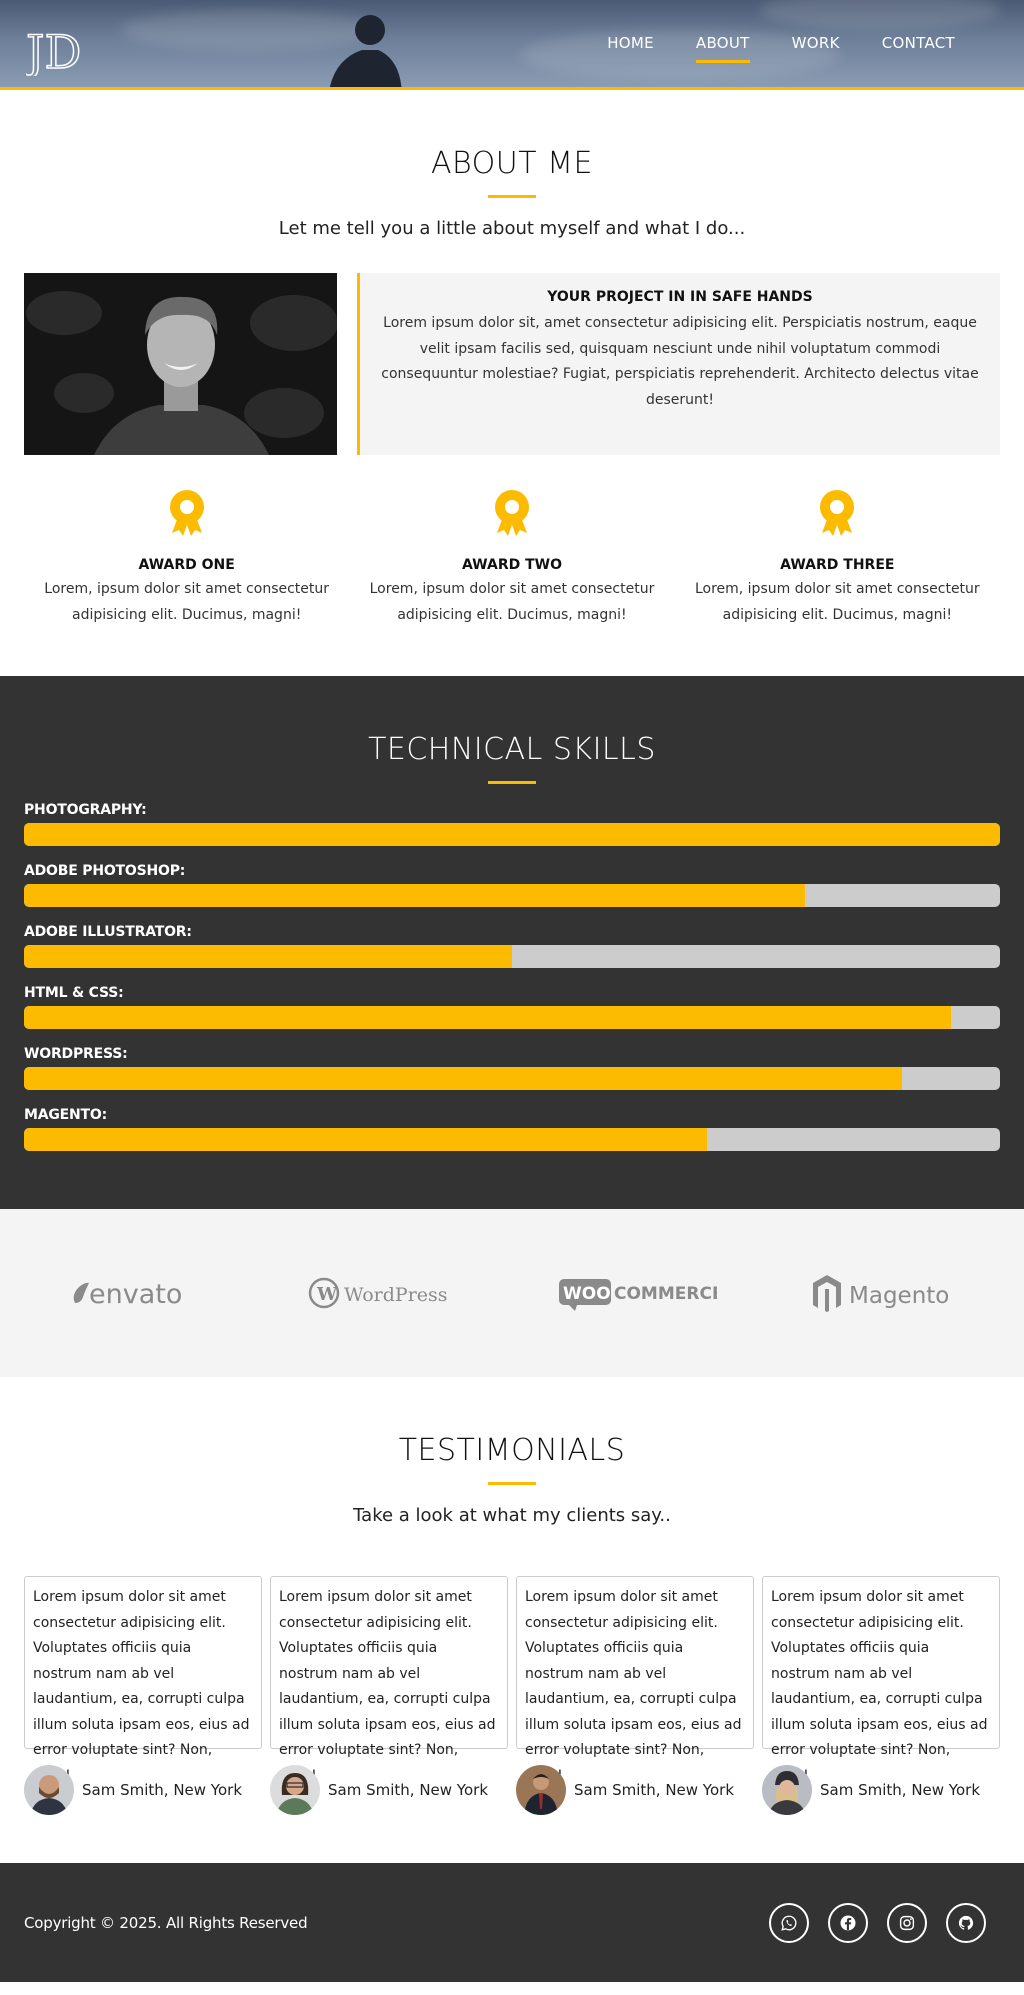 The height and width of the screenshot is (1995, 1024). I want to click on skill-label: MAGENTO:, so click(65, 1115).